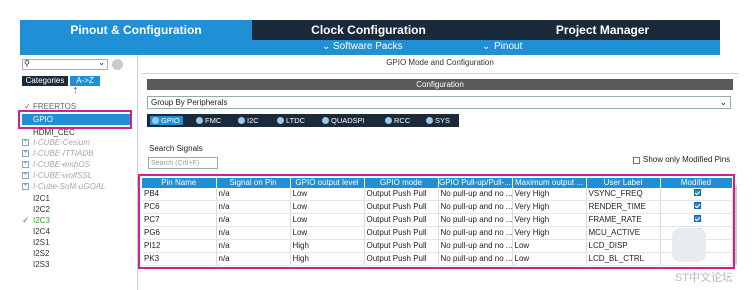 The width and height of the screenshot is (752, 290). I want to click on panel-title: GPIO Mode and Configuration, so click(440, 62).